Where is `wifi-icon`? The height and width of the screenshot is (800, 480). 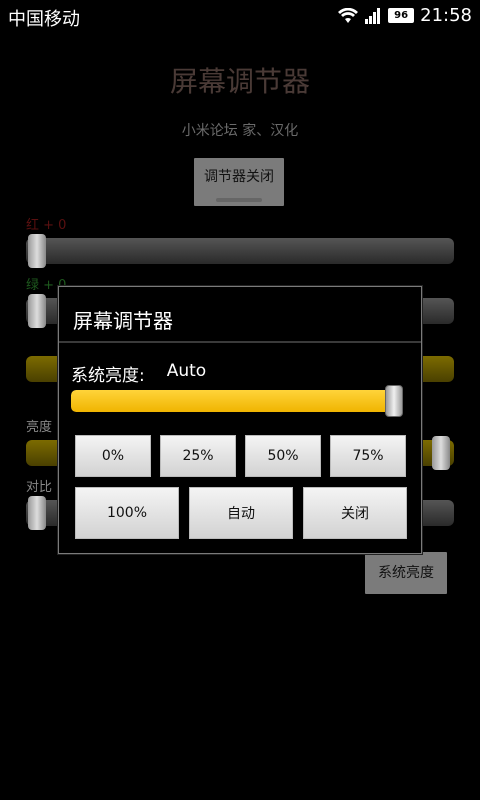
wifi-icon is located at coordinates (348, 15).